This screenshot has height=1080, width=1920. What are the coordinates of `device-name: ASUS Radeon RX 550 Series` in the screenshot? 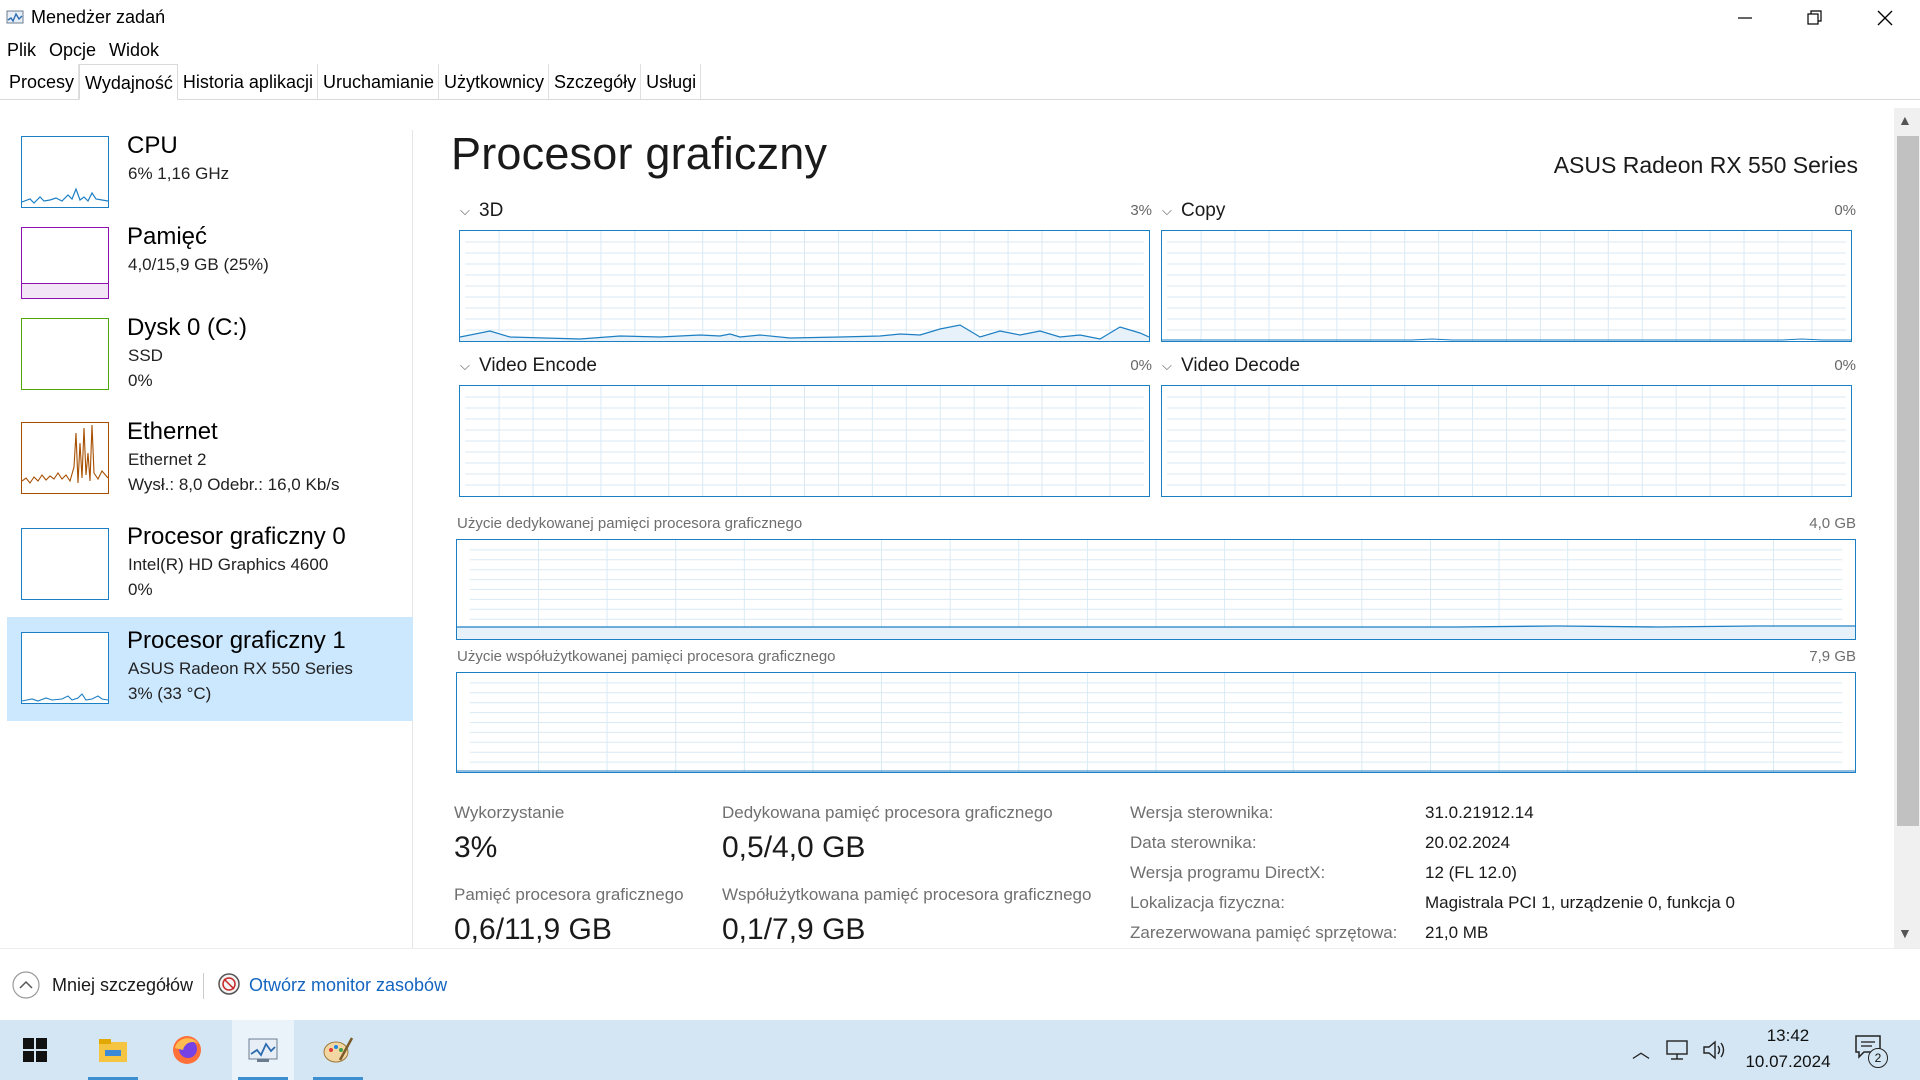 It's located at (1705, 165).